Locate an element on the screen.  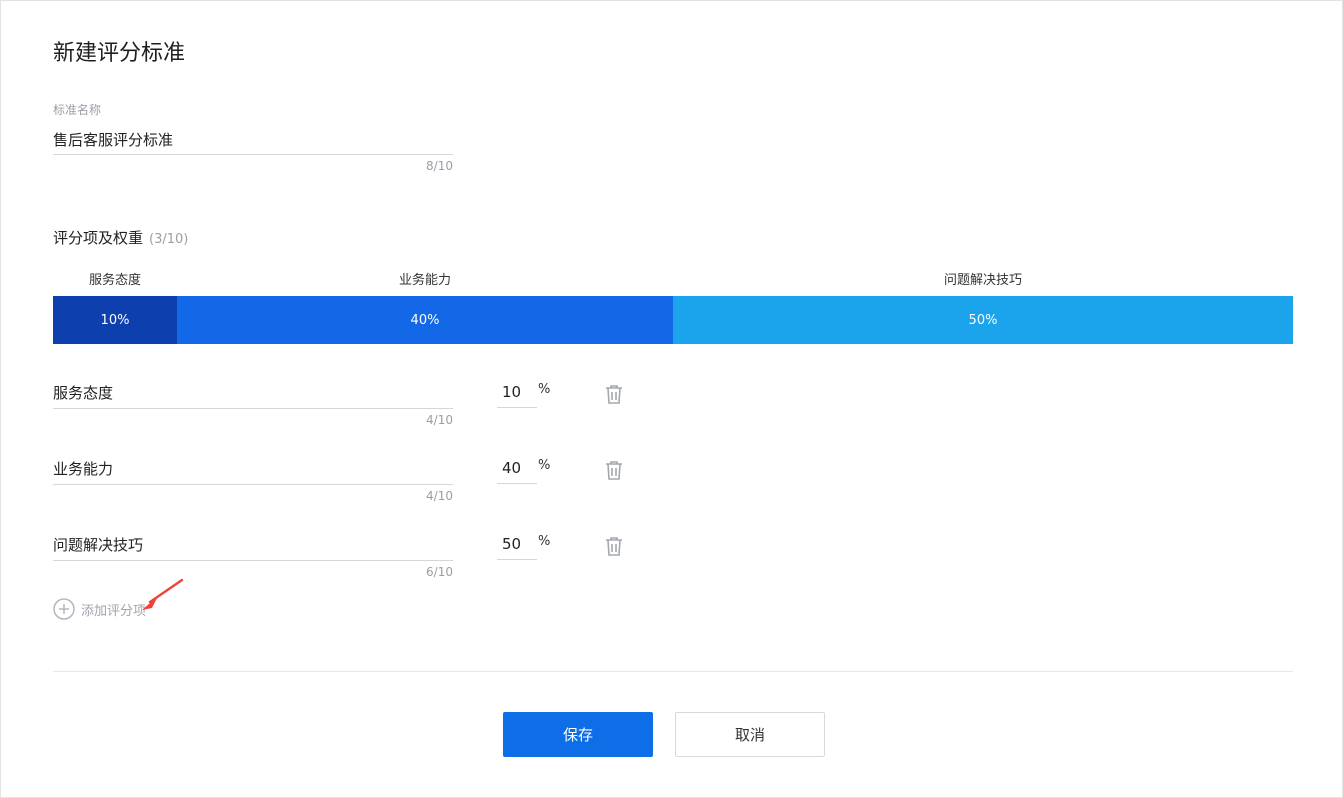
cancel-button: 取消 is located at coordinates (750, 734).